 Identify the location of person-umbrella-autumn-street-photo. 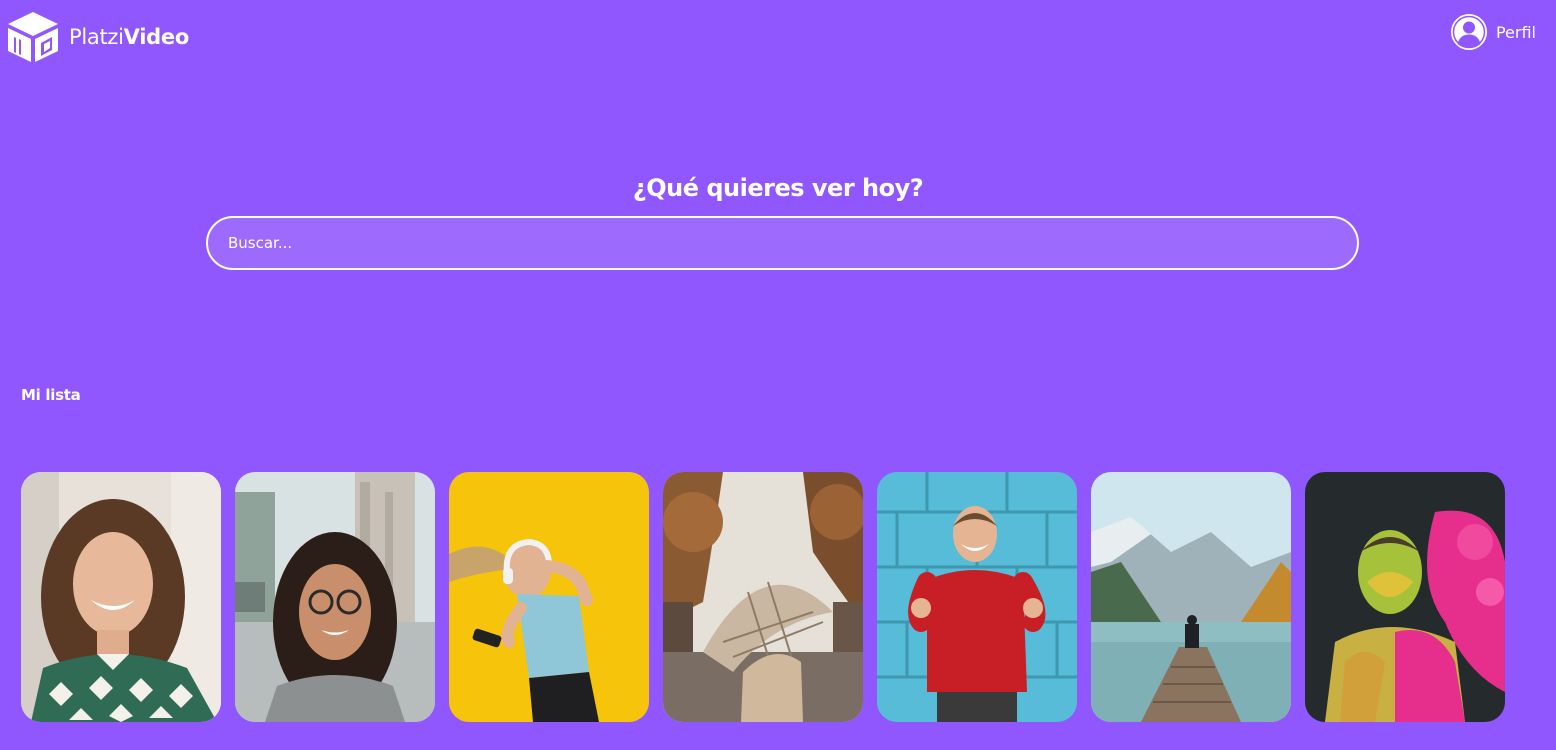
(763, 597).